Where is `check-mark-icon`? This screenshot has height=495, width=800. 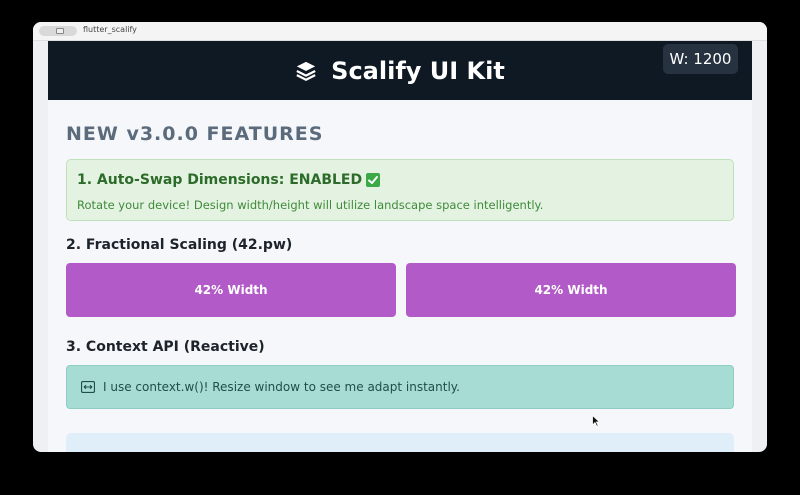
check-mark-icon is located at coordinates (373, 180).